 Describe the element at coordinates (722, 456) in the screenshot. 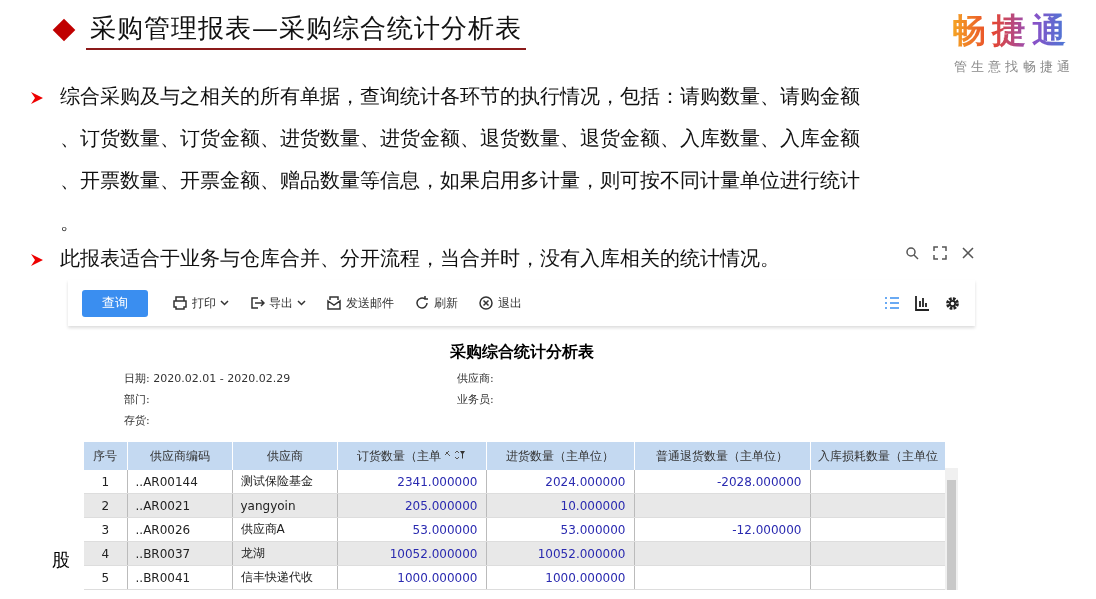

I see `column-header: 普通退货数量（主单位）` at that location.